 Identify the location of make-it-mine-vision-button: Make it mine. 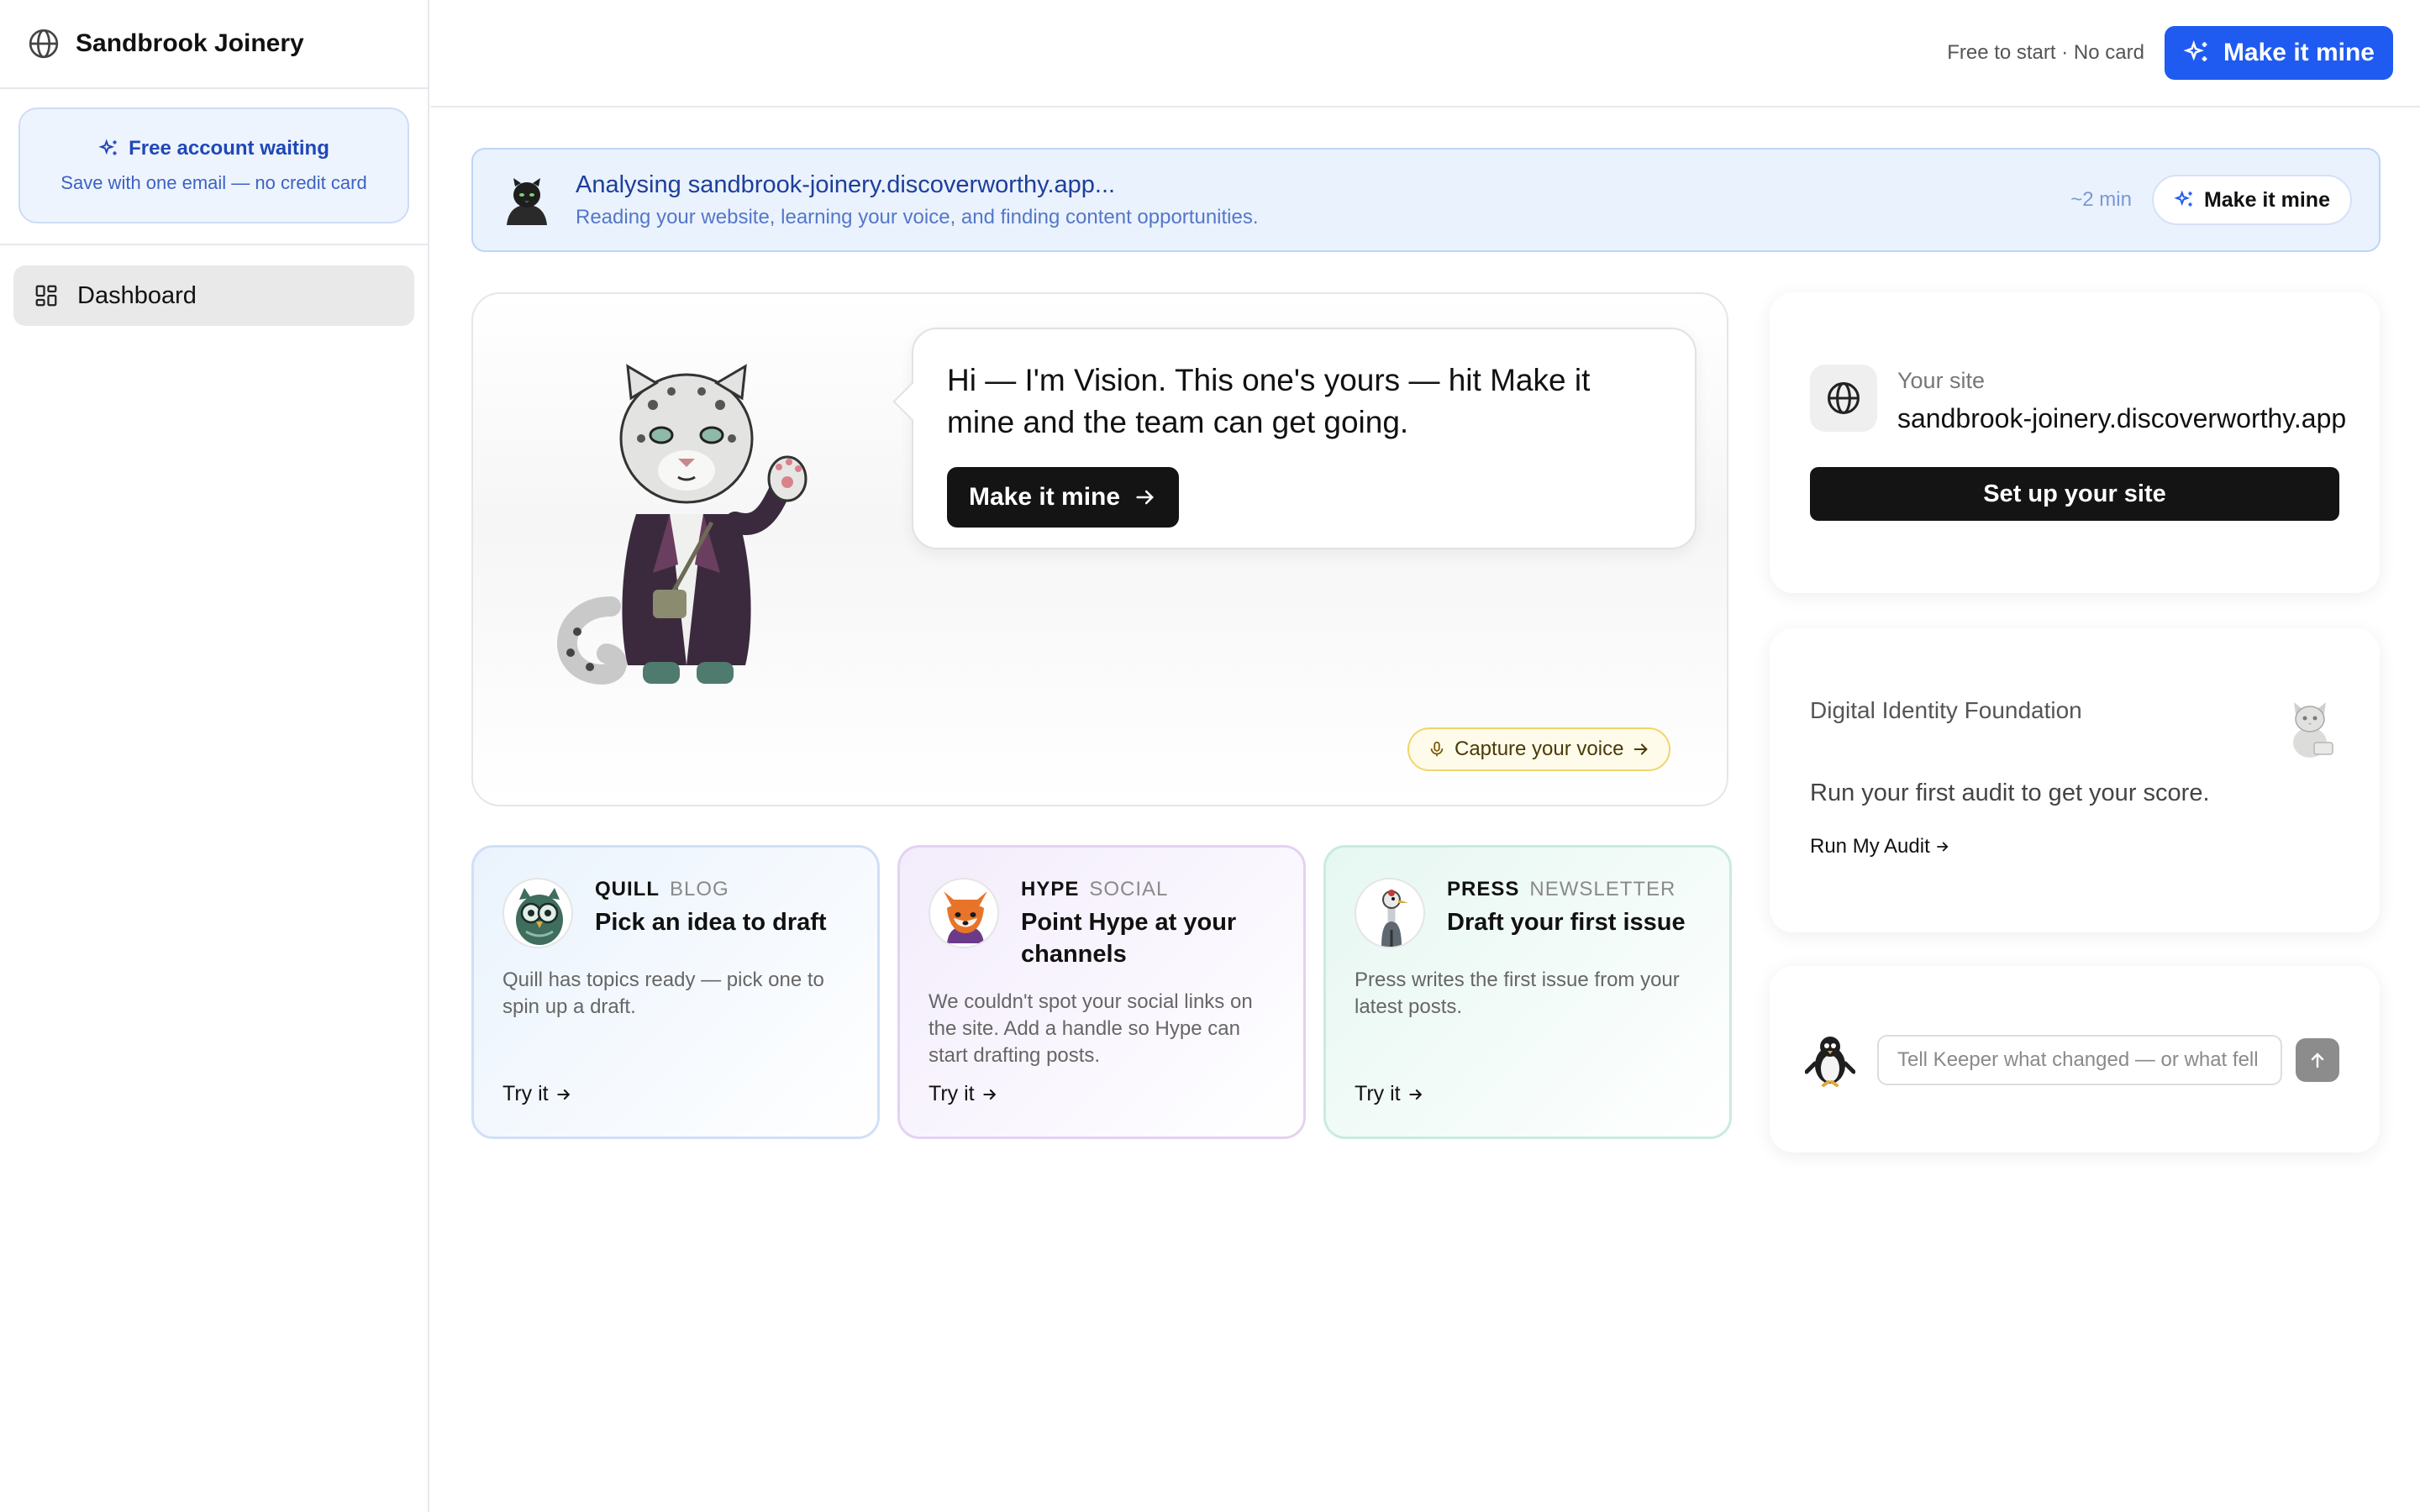
(1063, 497).